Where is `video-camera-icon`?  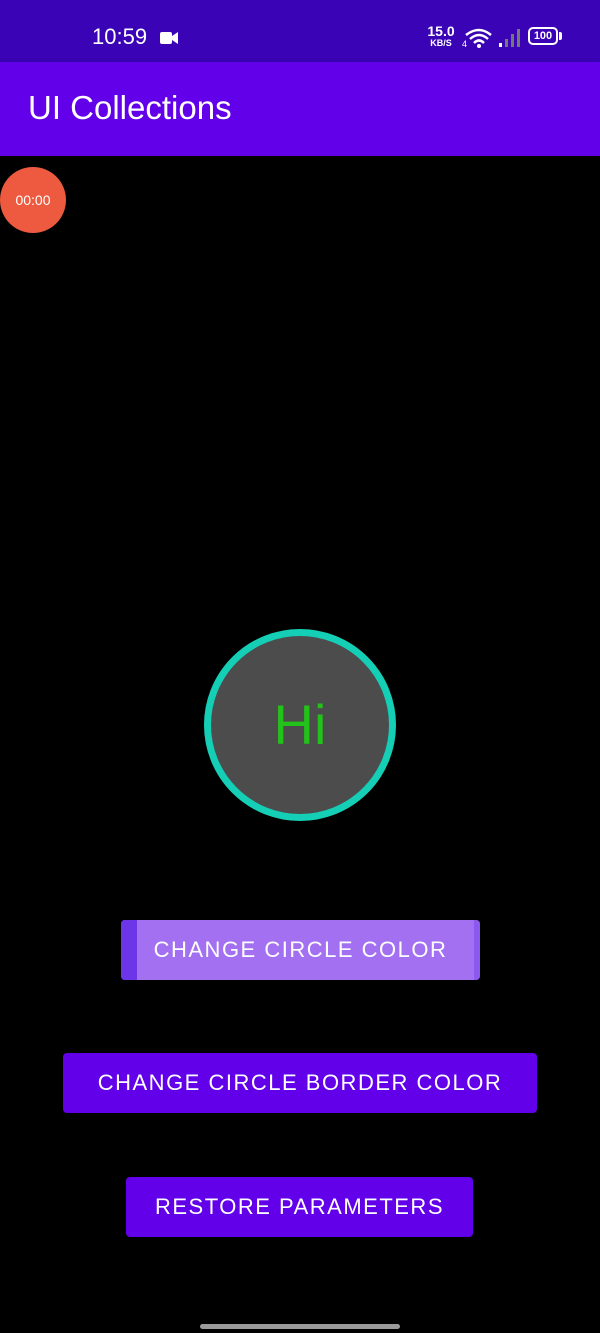 video-camera-icon is located at coordinates (169, 38).